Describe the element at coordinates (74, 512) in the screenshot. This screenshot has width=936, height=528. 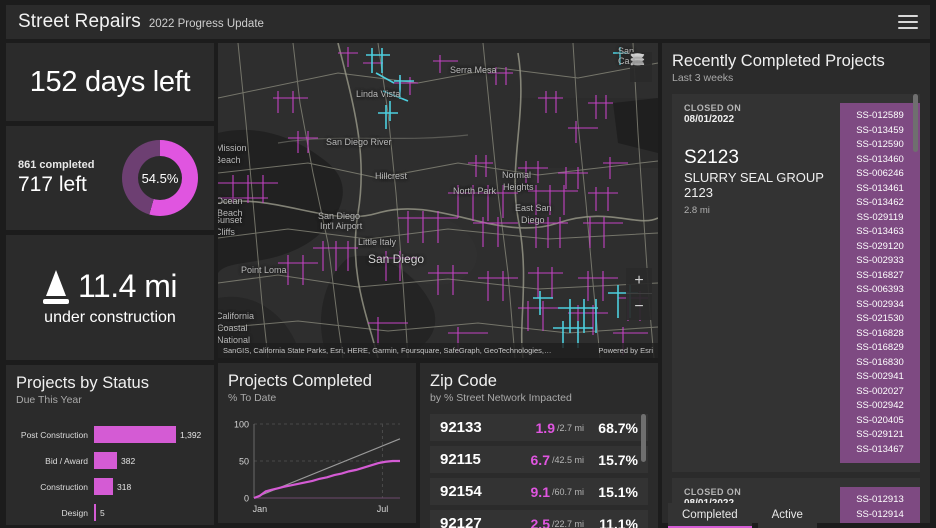
I see `bar-label: Design` at that location.